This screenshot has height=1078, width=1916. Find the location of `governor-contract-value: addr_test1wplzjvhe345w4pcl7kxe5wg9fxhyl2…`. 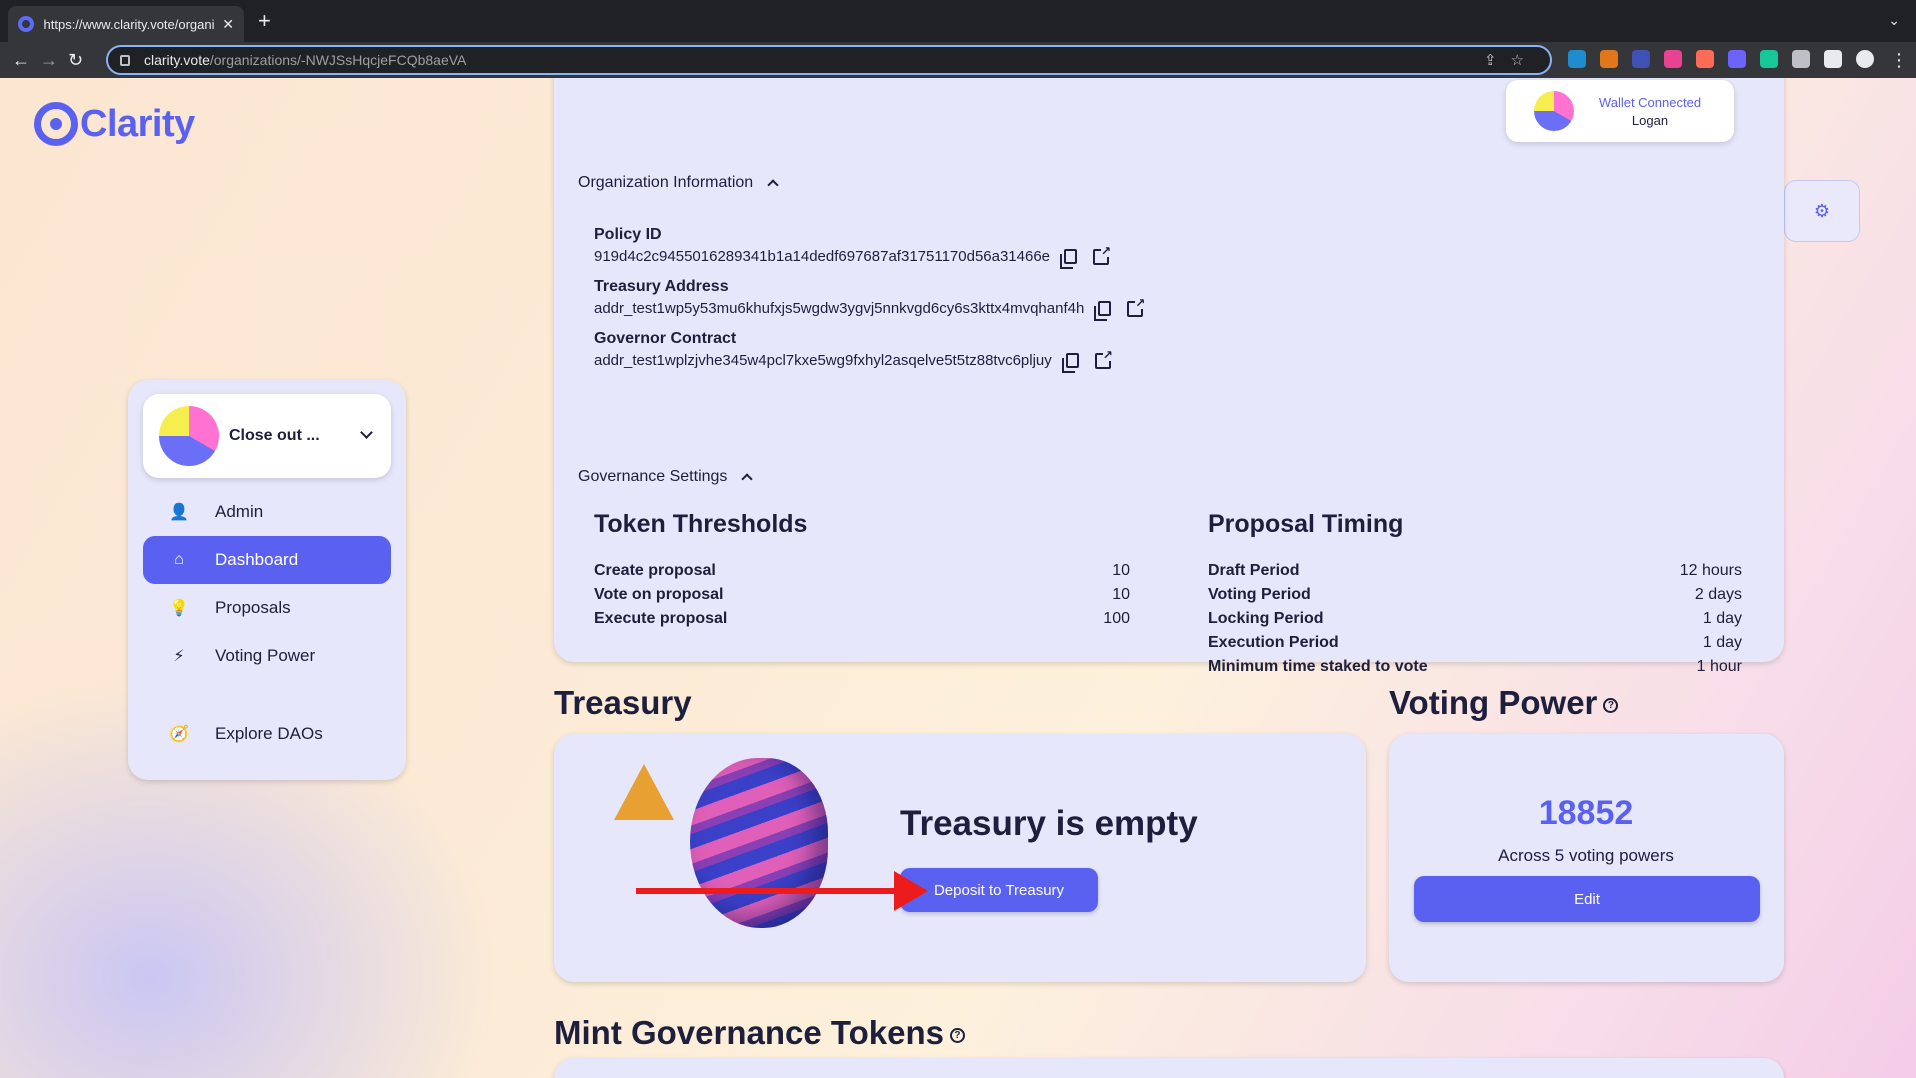

governor-contract-value: addr_test1wplzjvhe345w4pcl7kxe5wg9fxhyl2… is located at coordinates (823, 360).